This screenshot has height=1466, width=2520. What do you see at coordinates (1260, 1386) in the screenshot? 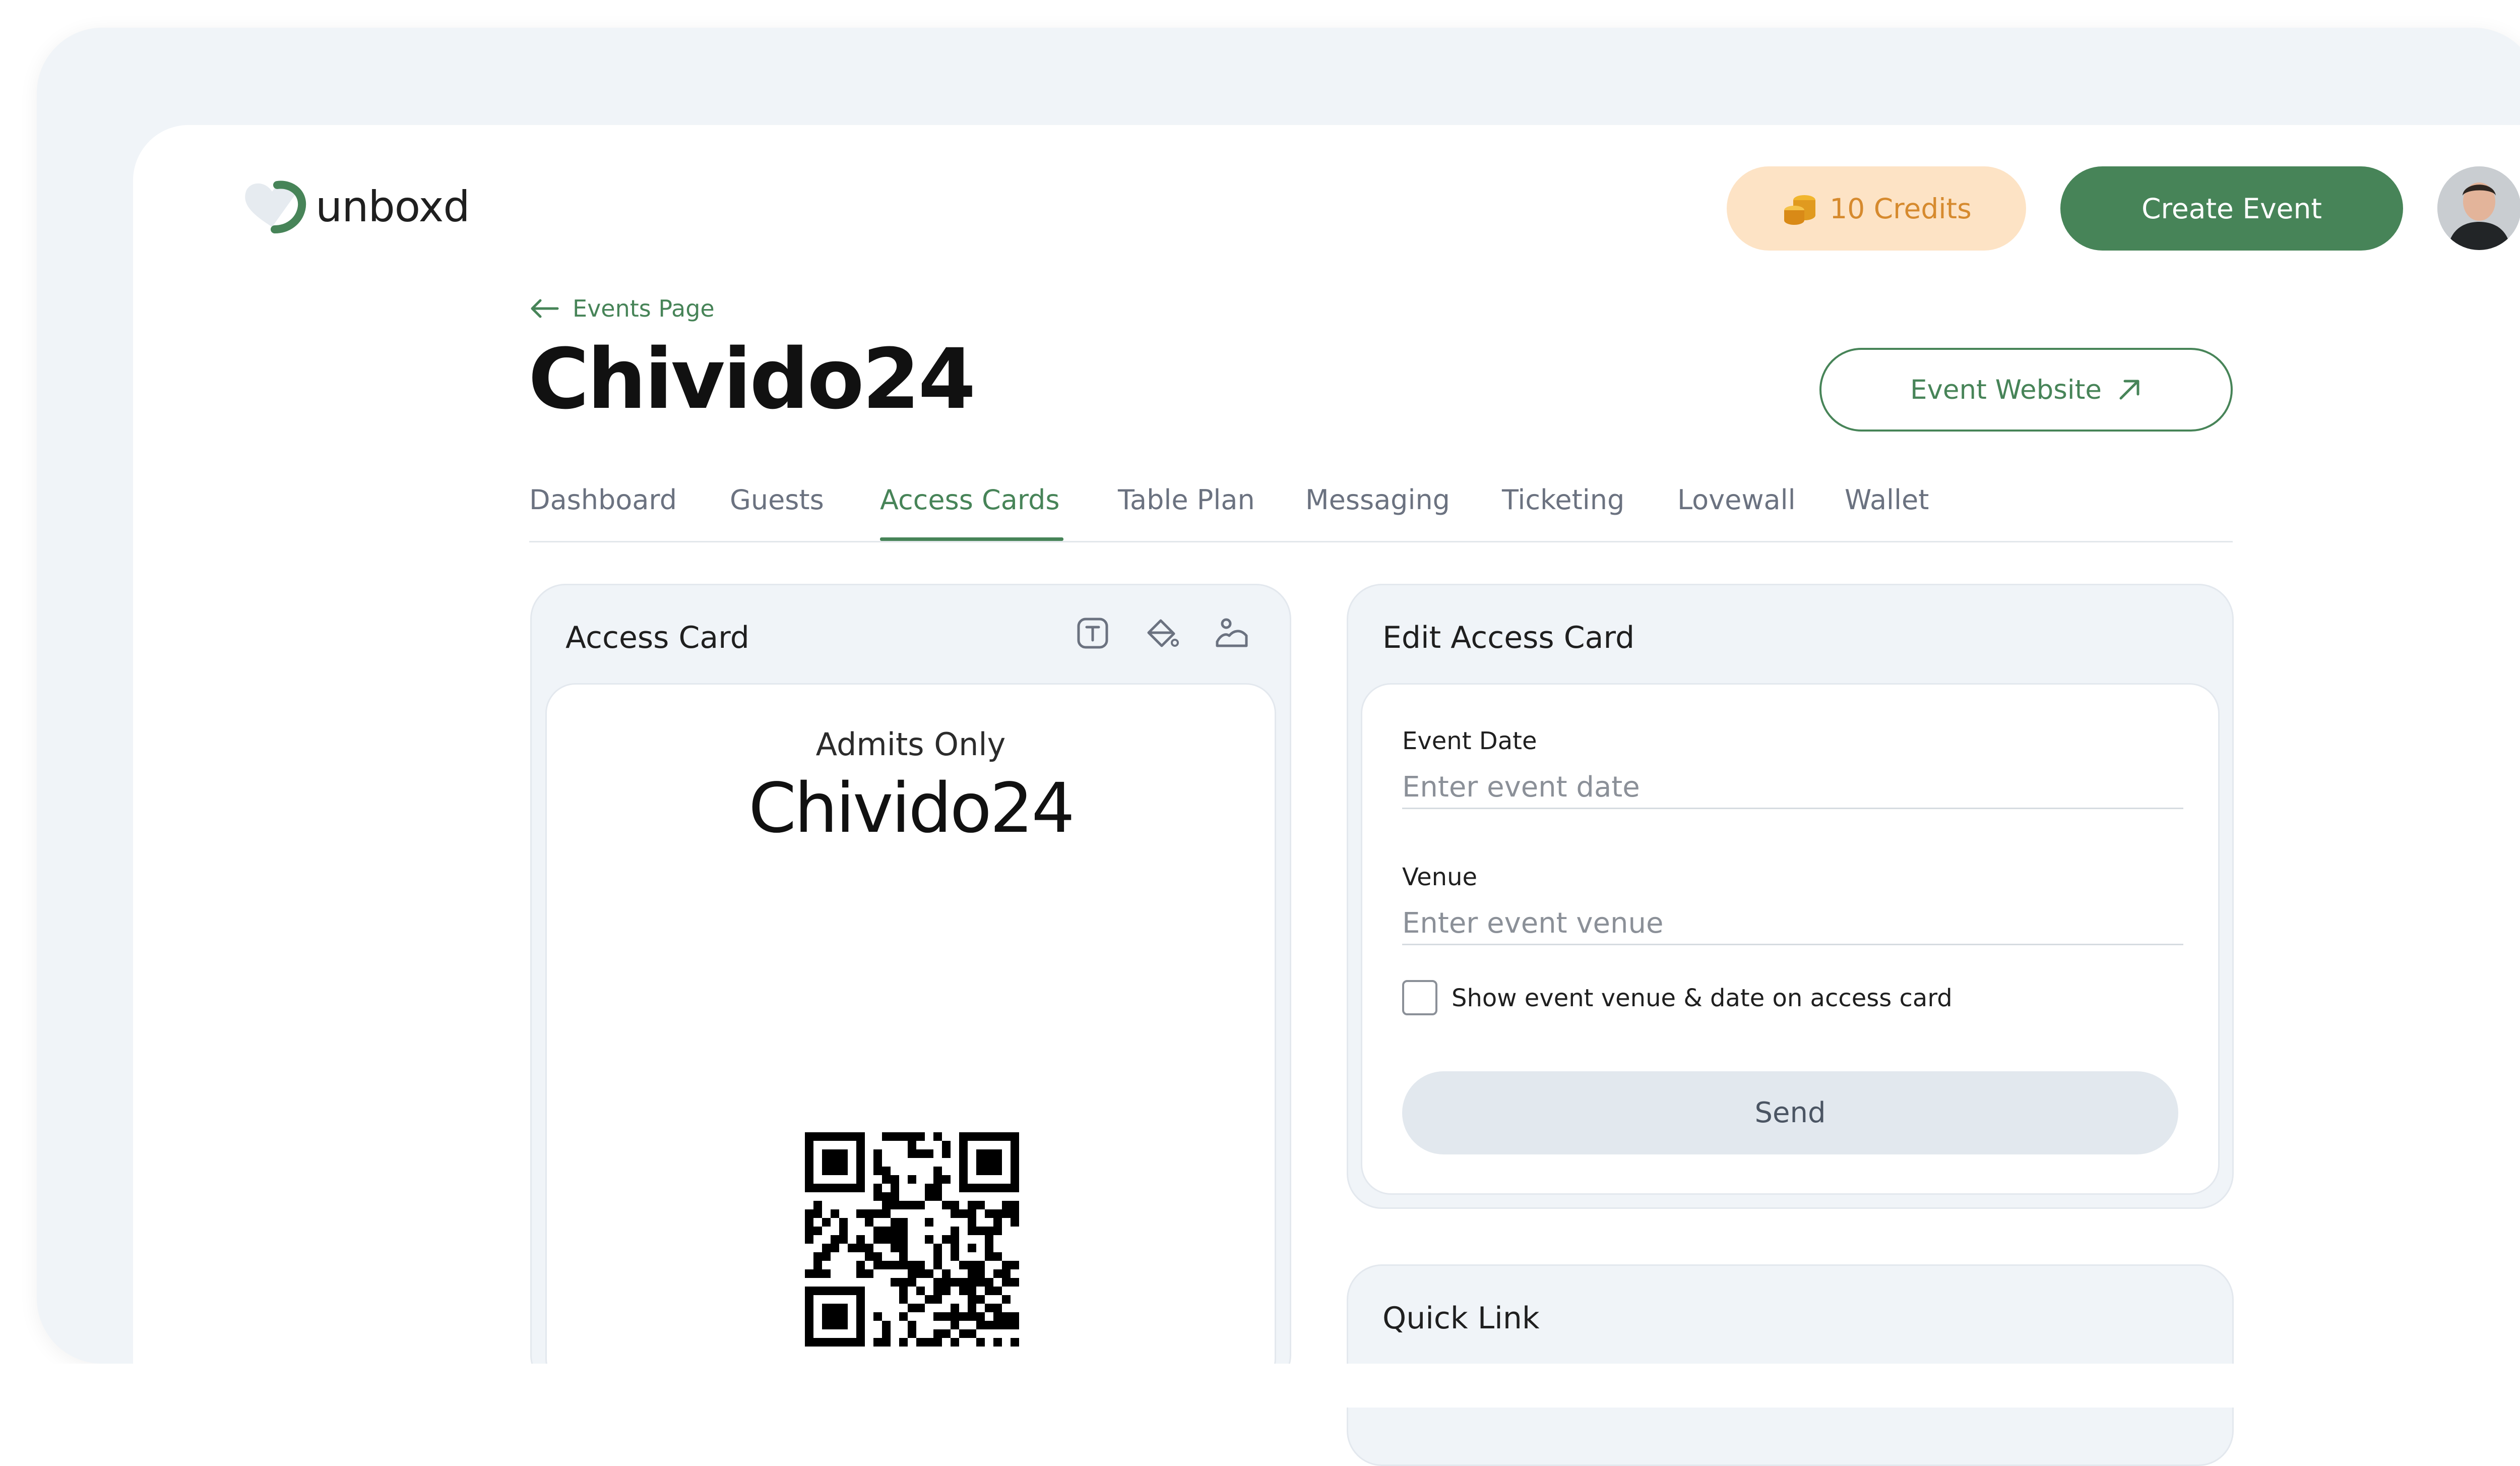
I see `bottom-edge` at bounding box center [1260, 1386].